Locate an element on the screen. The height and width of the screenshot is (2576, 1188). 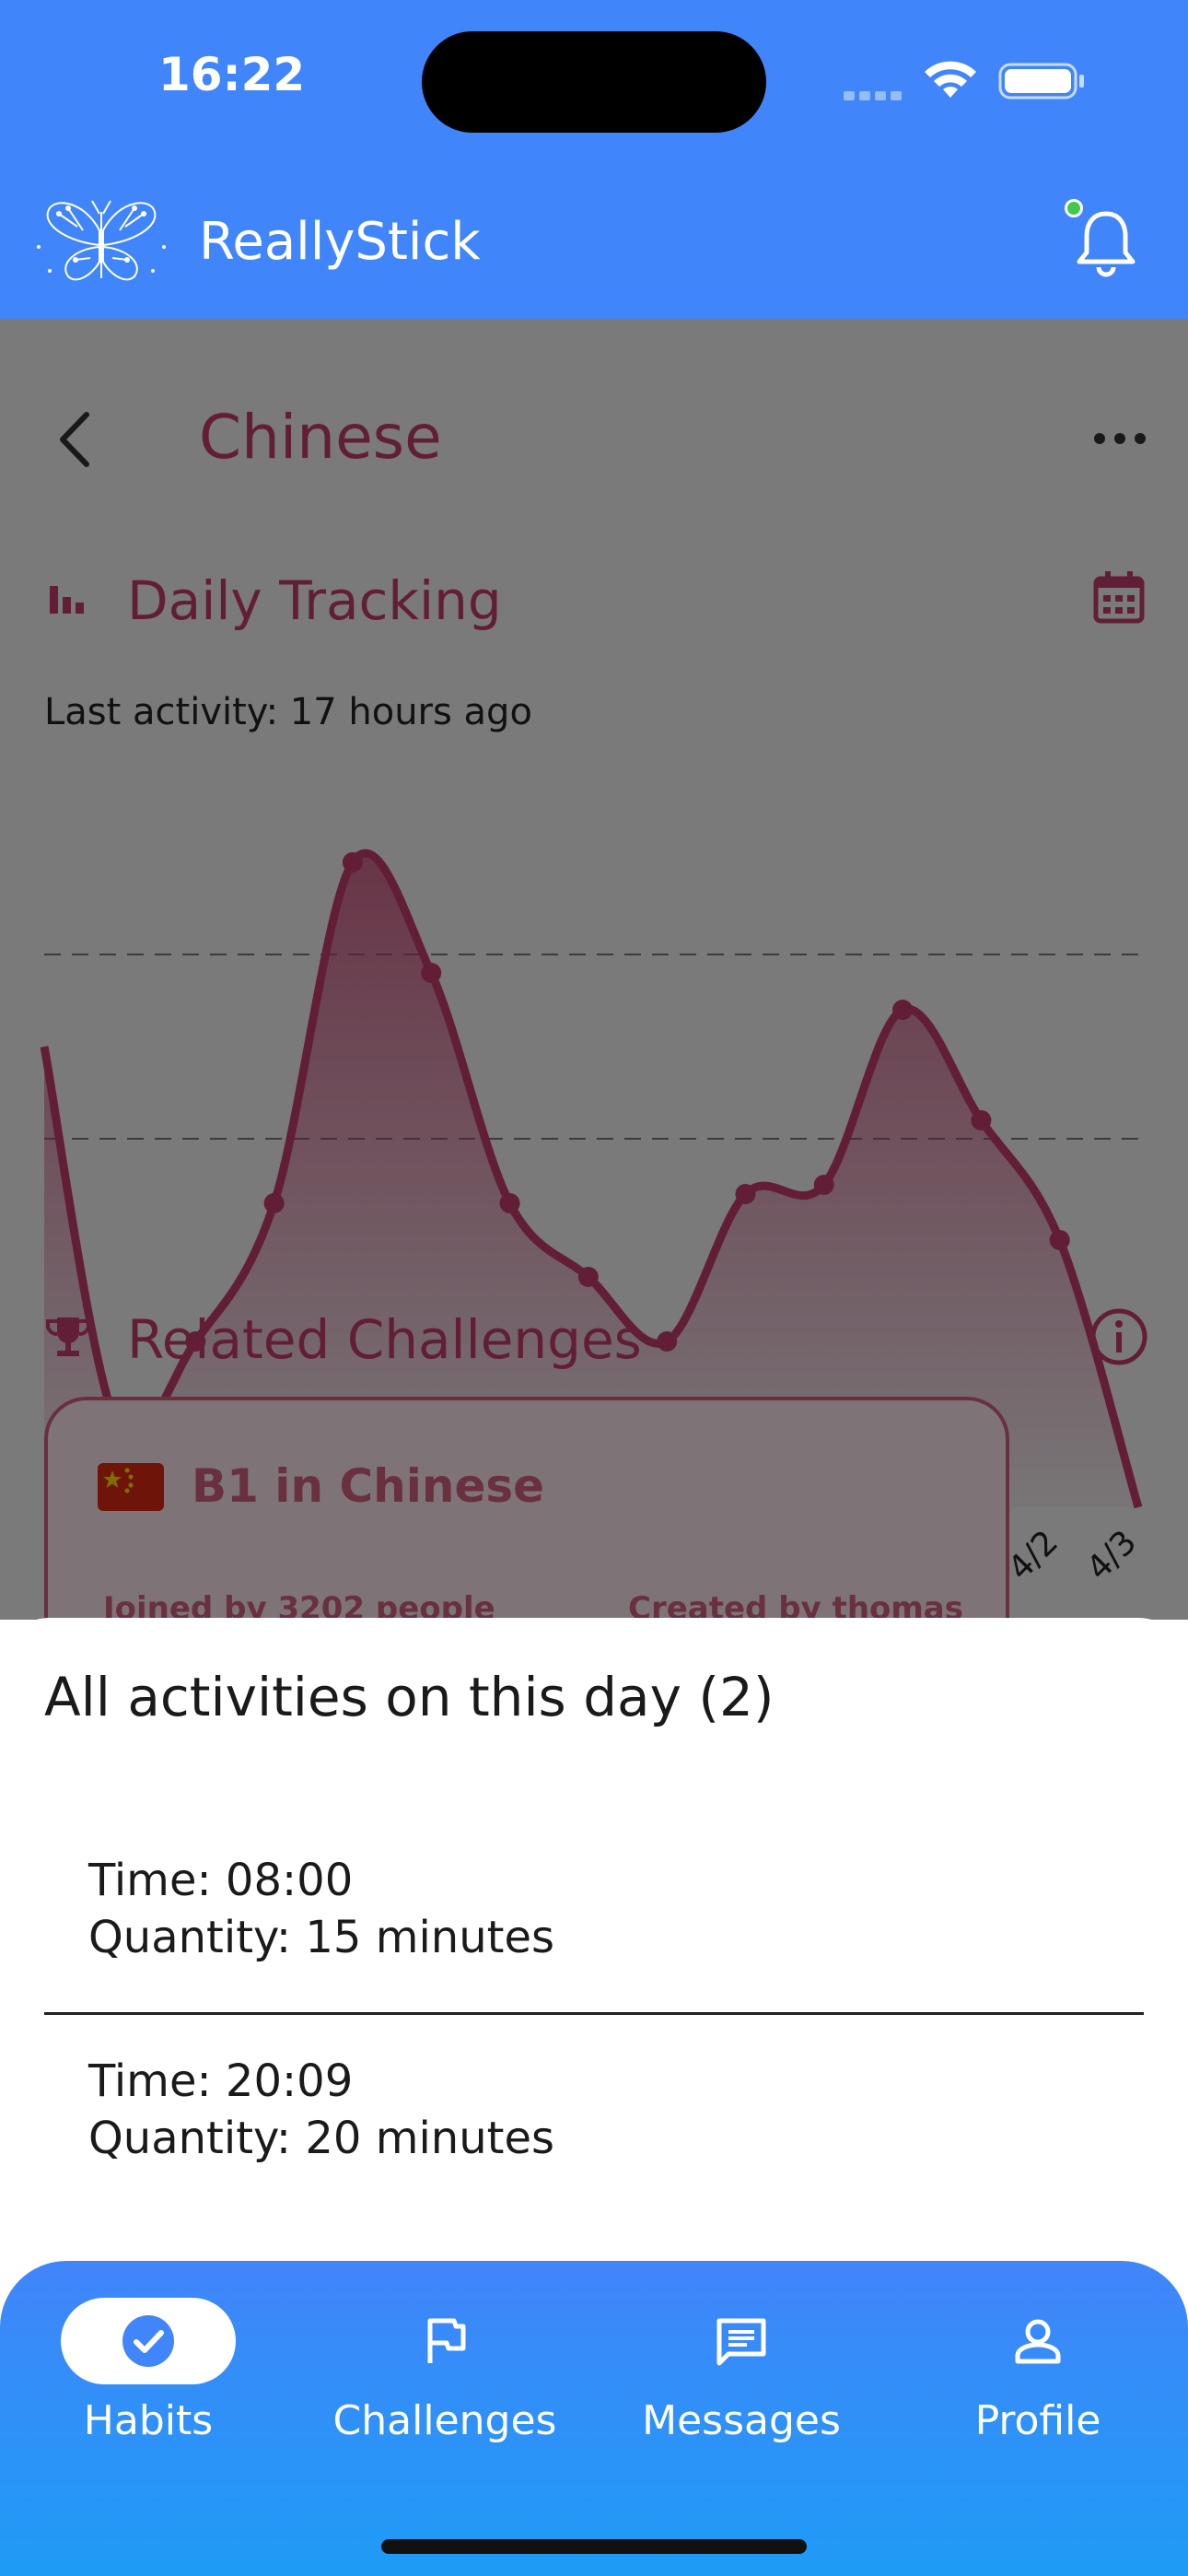
app-bar: ReallyStick is located at coordinates (594, 243).